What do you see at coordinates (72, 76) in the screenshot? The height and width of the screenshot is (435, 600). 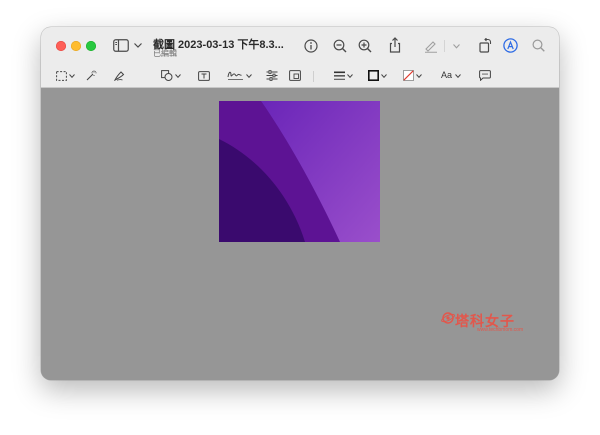 I see `selection-chevron-icon` at bounding box center [72, 76].